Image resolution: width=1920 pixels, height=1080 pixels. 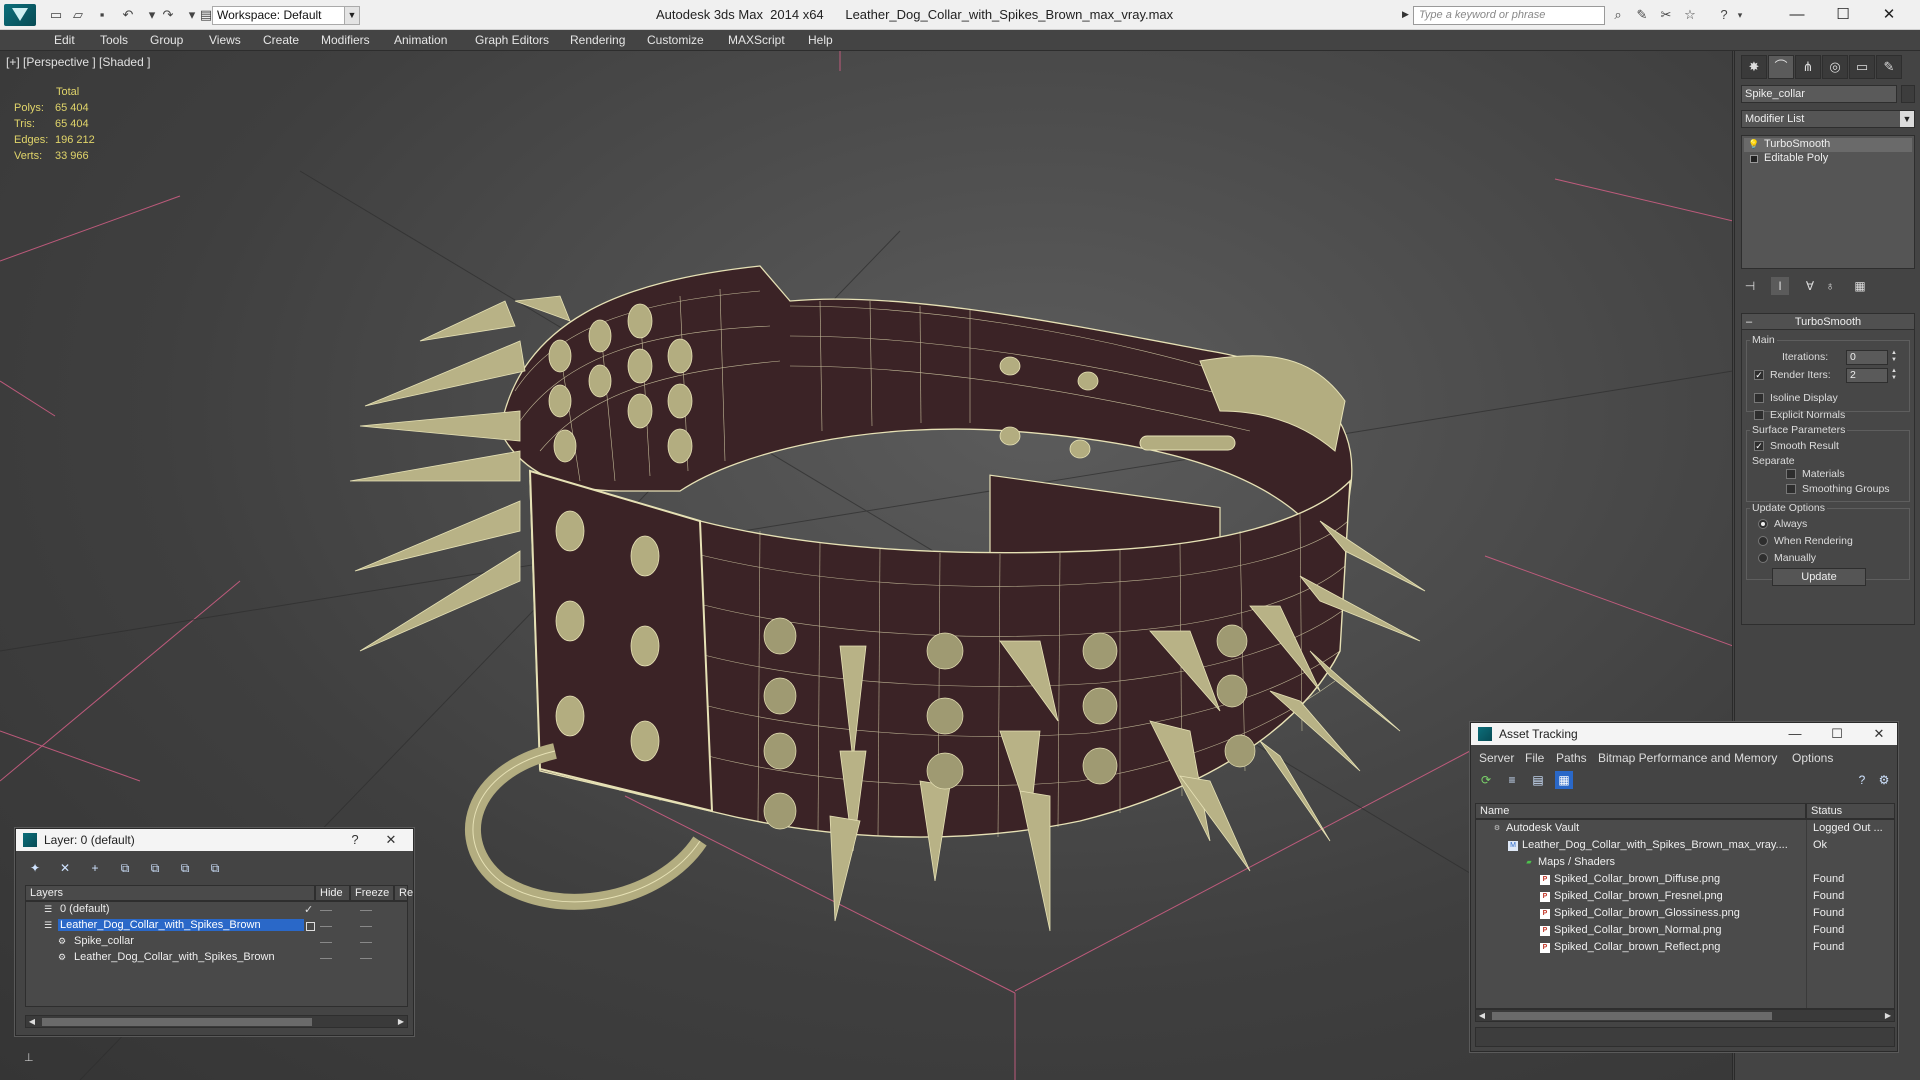 What do you see at coordinates (1754, 67) in the screenshot?
I see `create-tab-icon: ✸` at bounding box center [1754, 67].